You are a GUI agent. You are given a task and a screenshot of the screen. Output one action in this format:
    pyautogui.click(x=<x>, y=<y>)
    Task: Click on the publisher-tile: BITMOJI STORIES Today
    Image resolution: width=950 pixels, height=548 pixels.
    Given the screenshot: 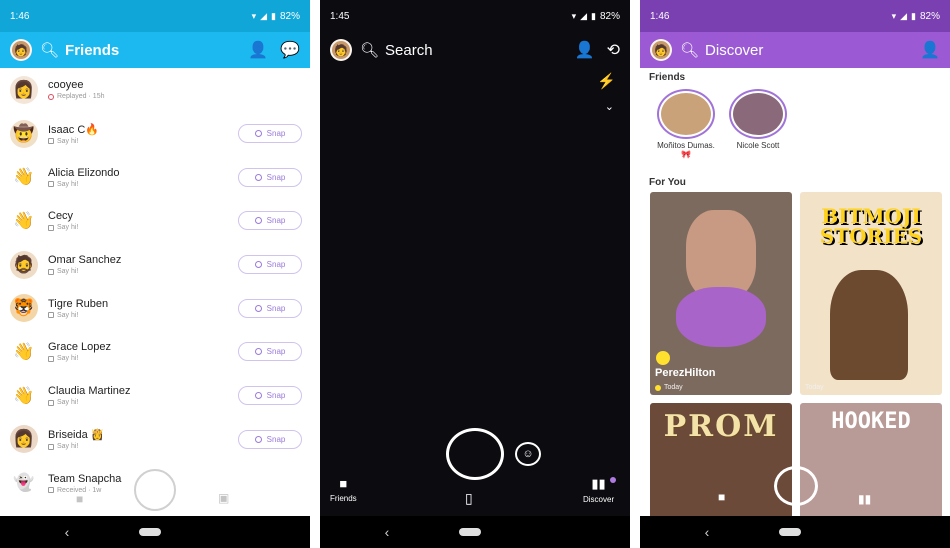 What is the action you would take?
    pyautogui.click(x=871, y=293)
    